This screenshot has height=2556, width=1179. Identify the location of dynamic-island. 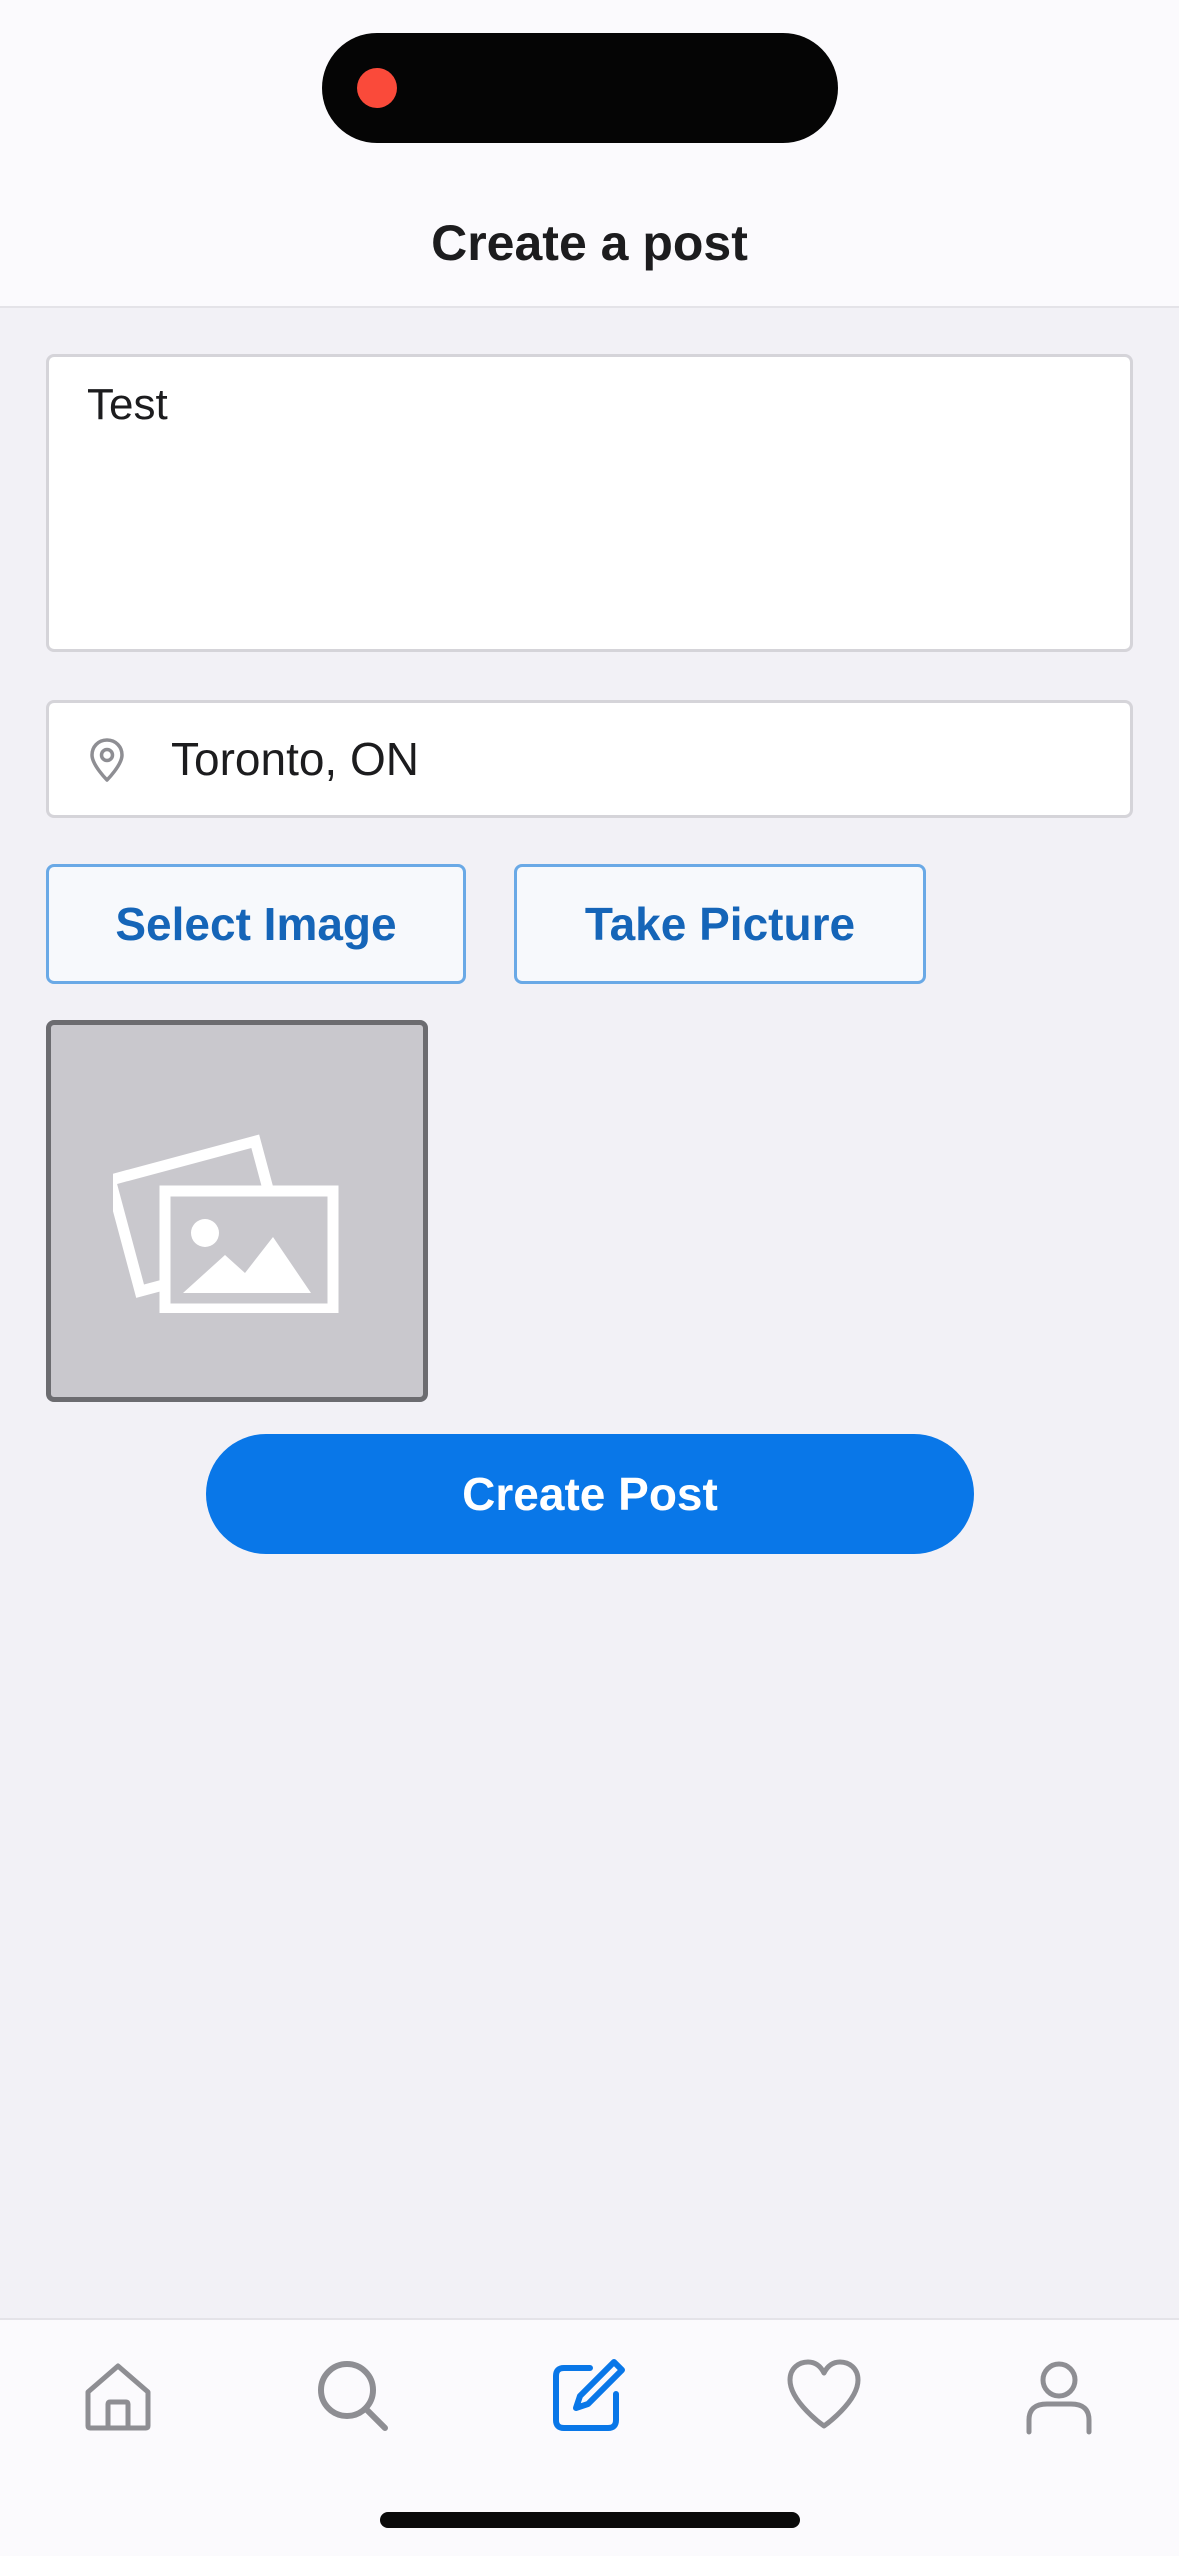
(580, 88).